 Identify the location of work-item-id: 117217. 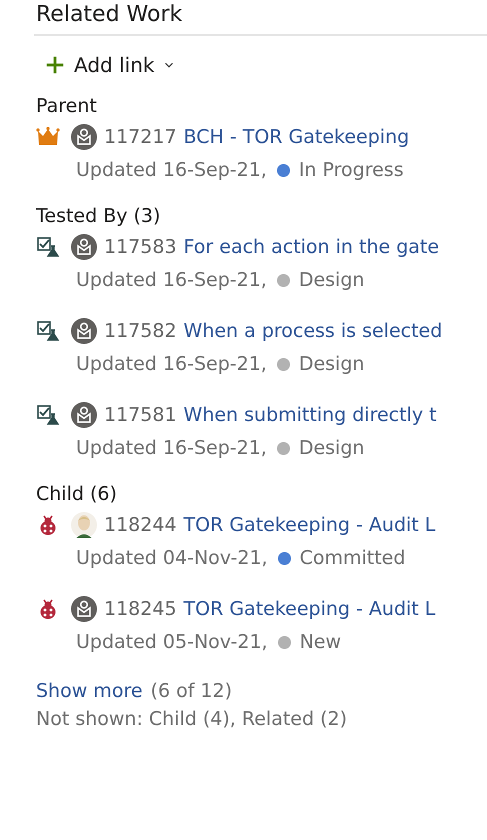
(140, 137).